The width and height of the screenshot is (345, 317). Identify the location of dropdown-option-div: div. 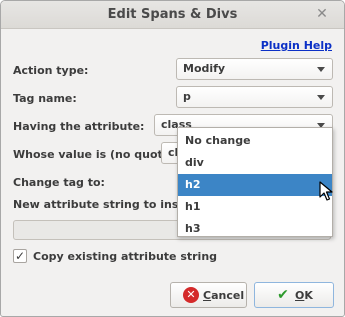
(255, 163).